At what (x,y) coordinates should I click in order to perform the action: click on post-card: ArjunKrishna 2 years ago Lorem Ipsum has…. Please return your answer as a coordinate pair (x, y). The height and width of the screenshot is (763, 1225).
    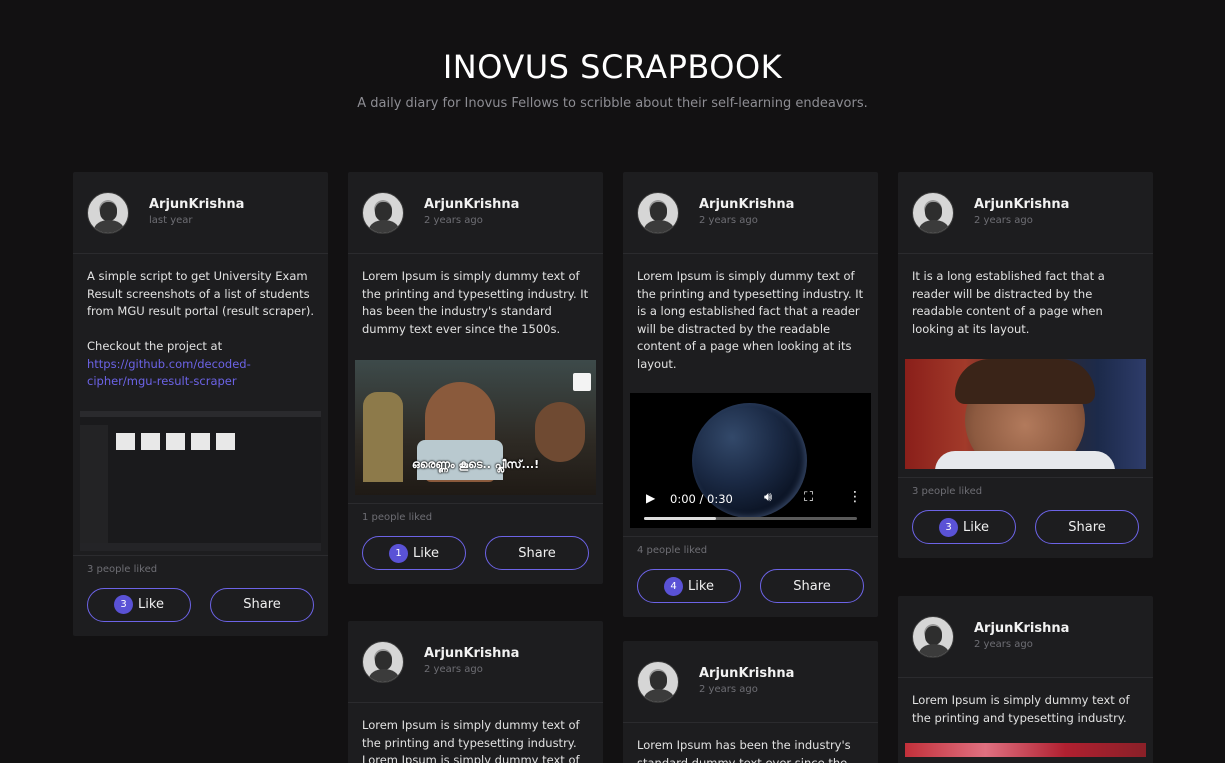
    Looking at the image, I should click on (750, 702).